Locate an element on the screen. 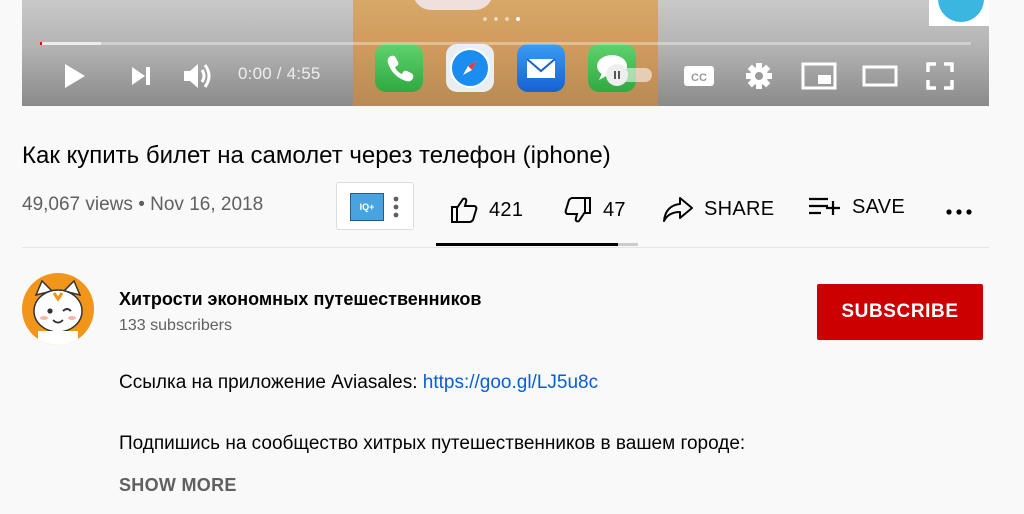 The height and width of the screenshot is (514, 1024). settings-icon is located at coordinates (759, 76).